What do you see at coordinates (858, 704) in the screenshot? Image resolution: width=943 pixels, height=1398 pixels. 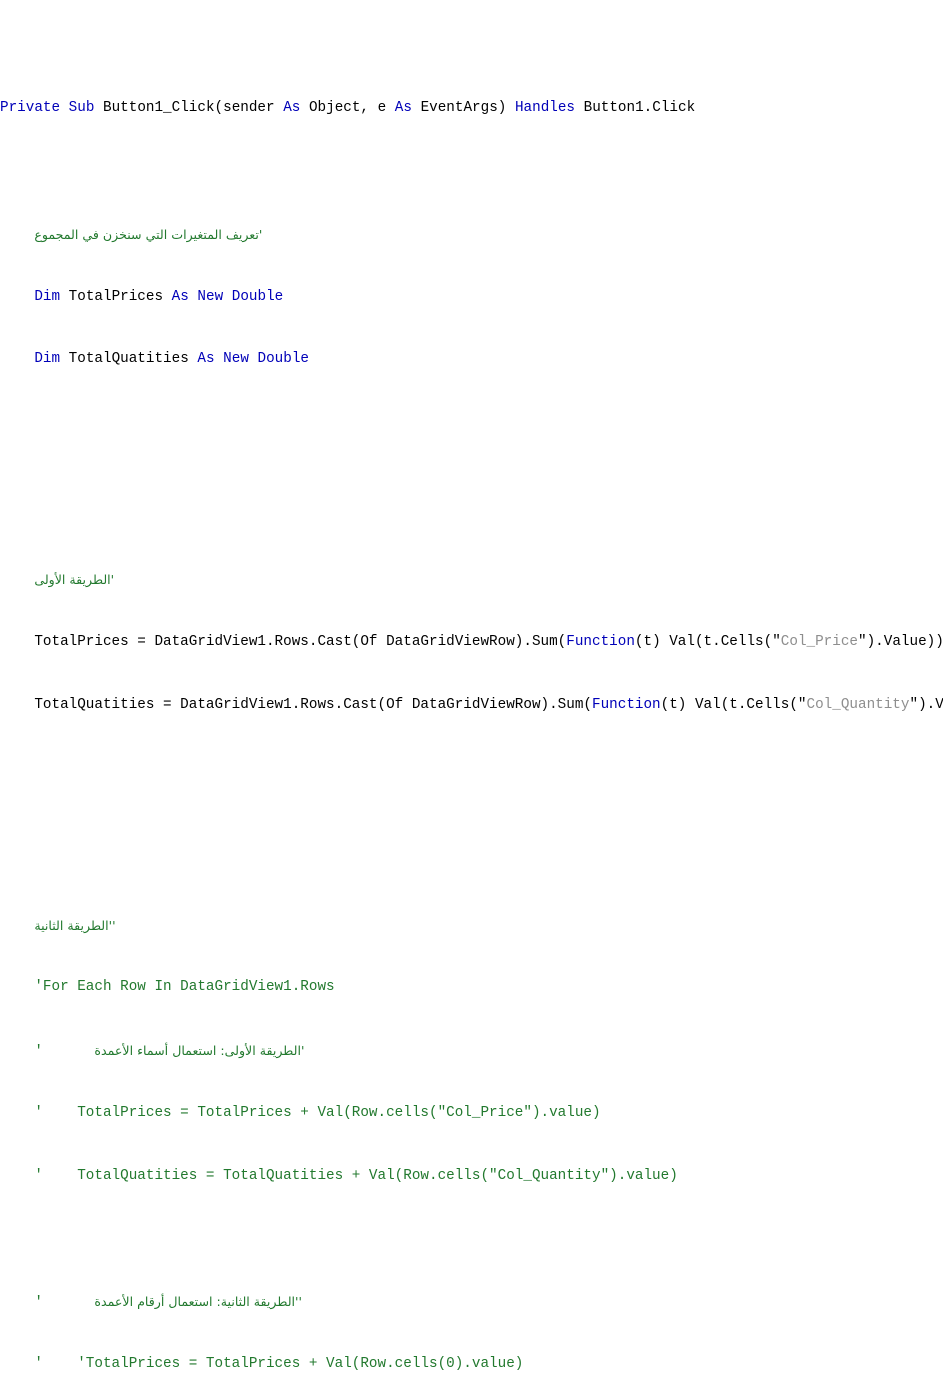 I see `string-col-quantity: Col_Quantity` at bounding box center [858, 704].